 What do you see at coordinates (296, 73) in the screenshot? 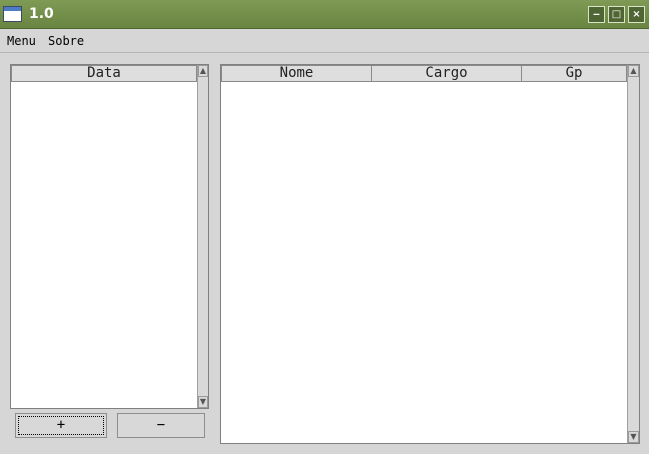
I see `column-header-nome: Nome` at bounding box center [296, 73].